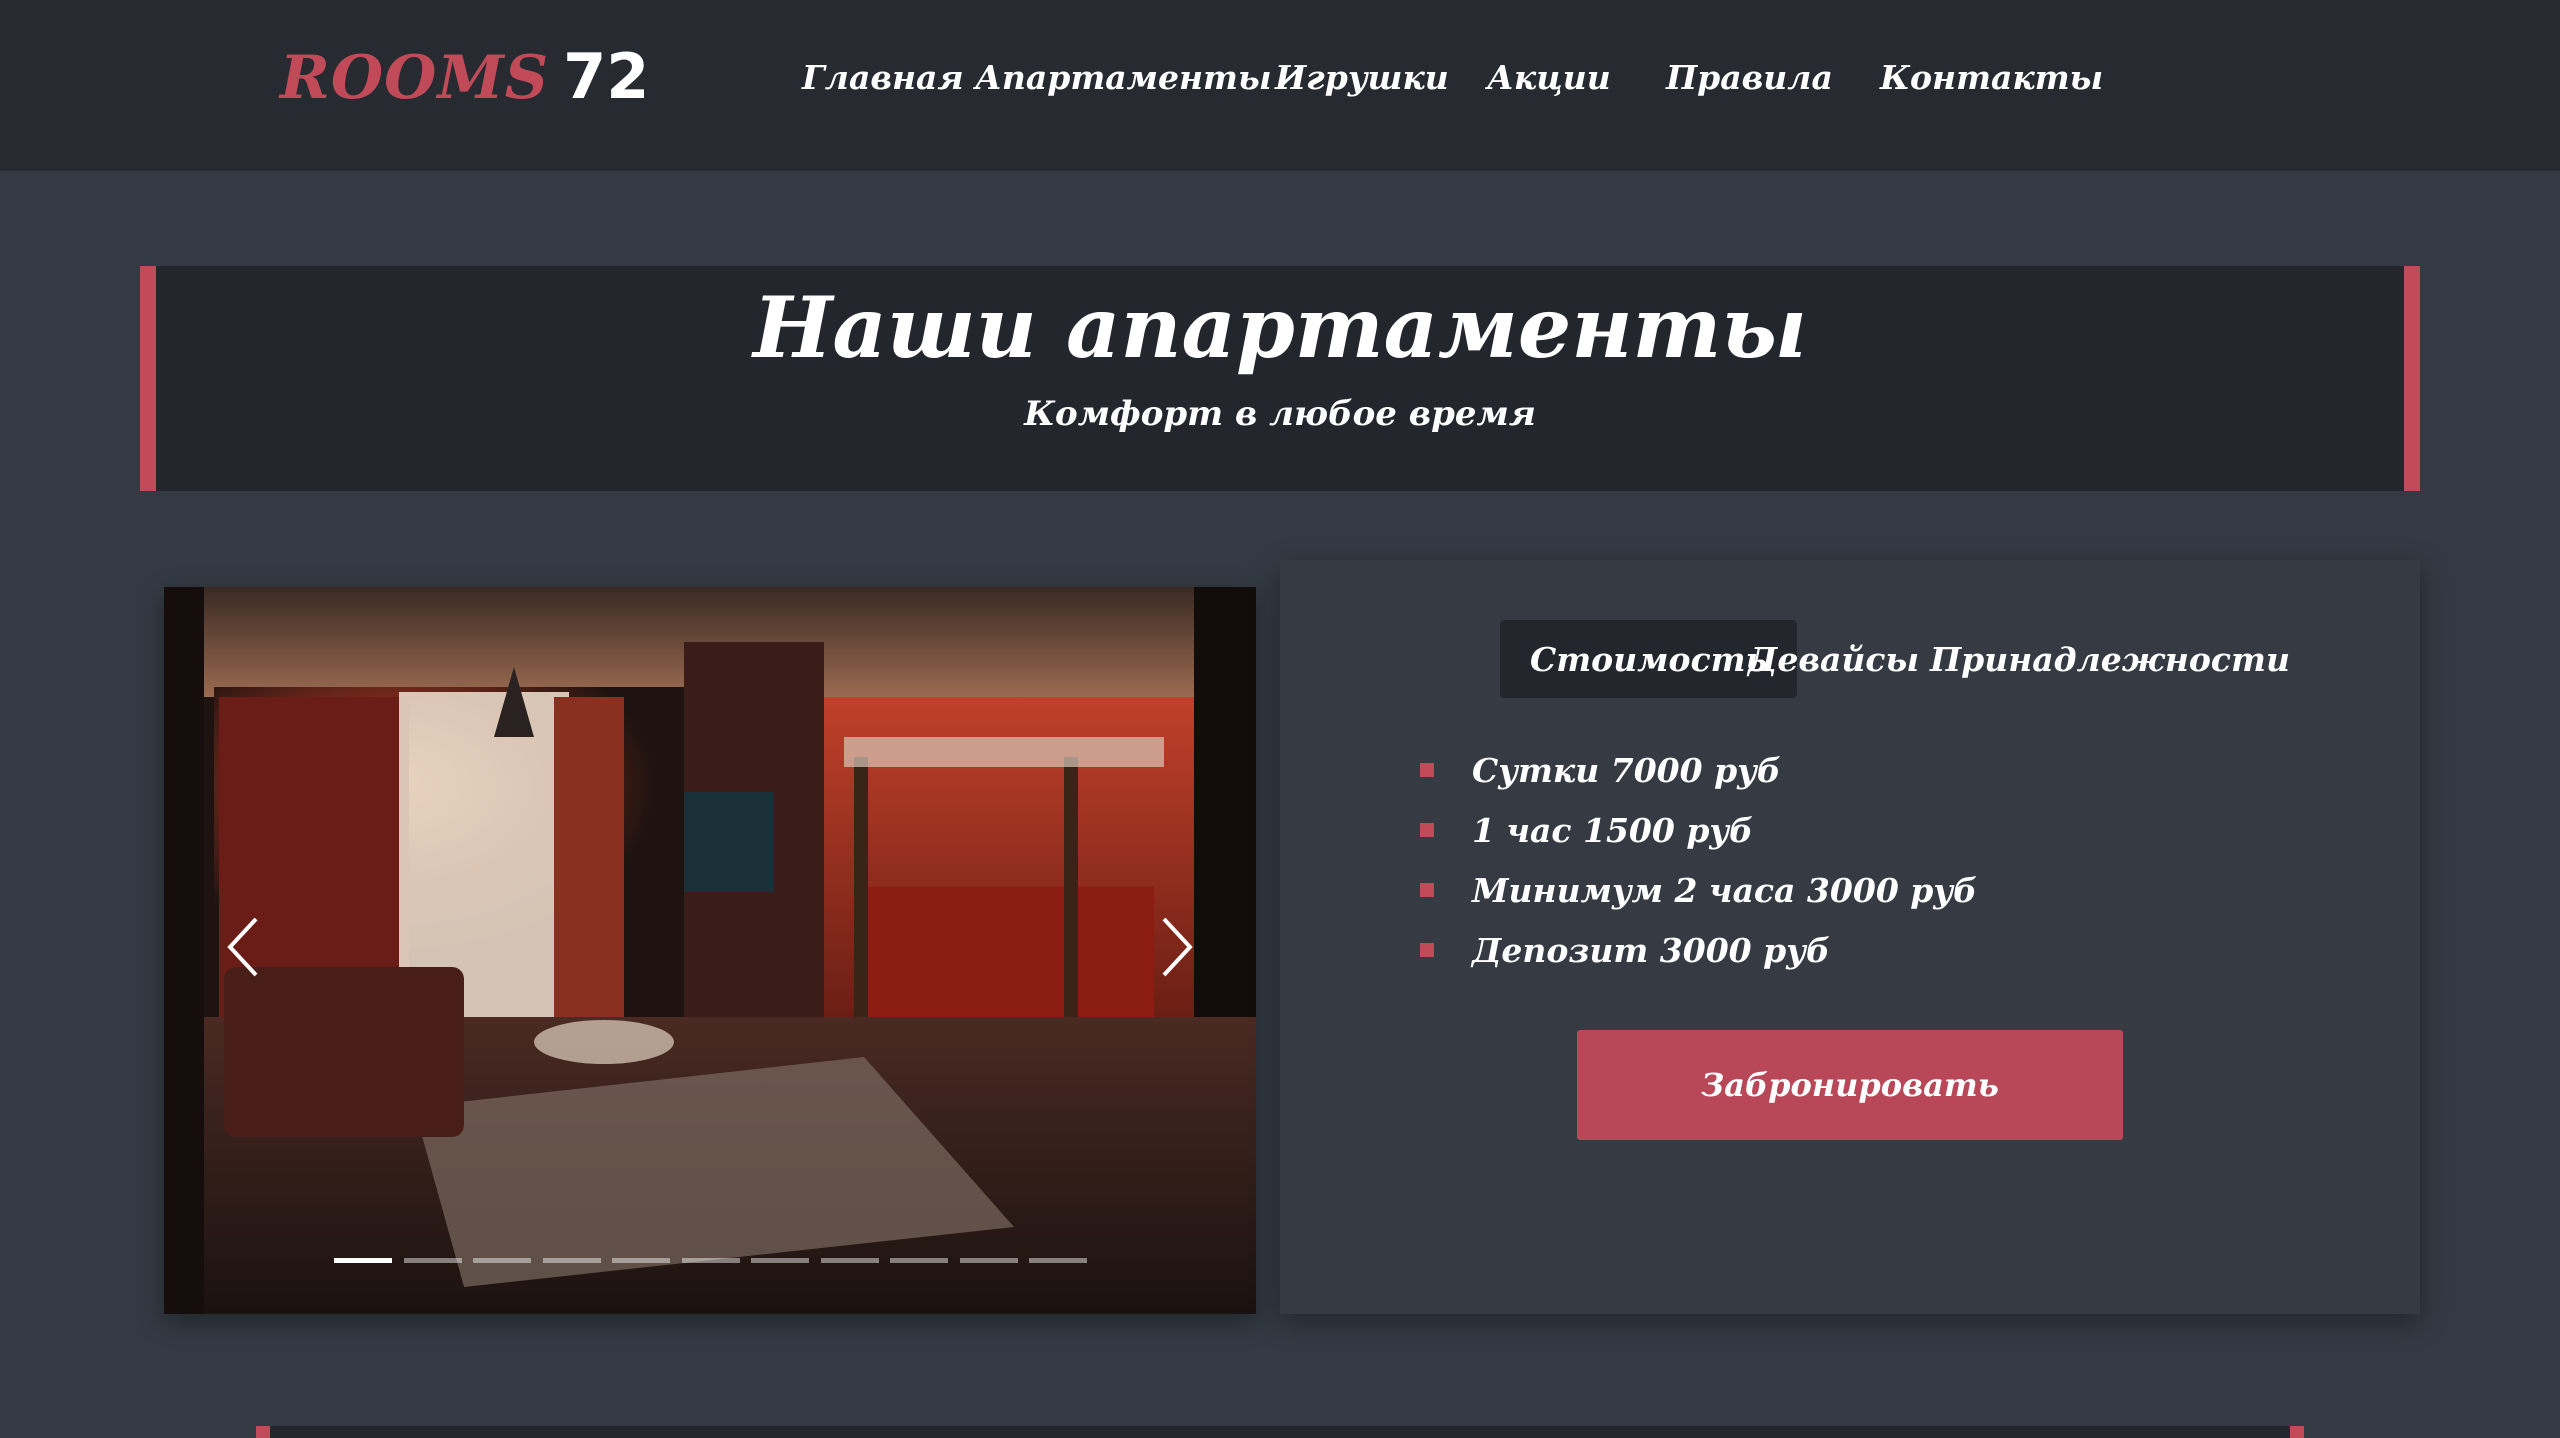  Describe the element at coordinates (1626, 770) in the screenshot. I see `price-text: Сутки 7000 руб` at that location.